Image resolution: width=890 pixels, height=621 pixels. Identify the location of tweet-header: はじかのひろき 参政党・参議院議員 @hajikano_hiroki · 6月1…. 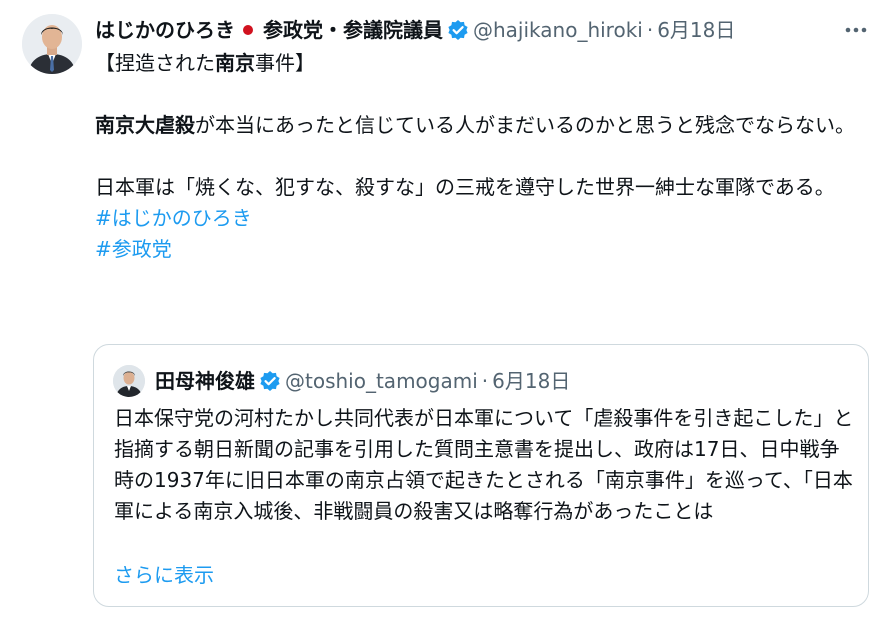
(415, 30).